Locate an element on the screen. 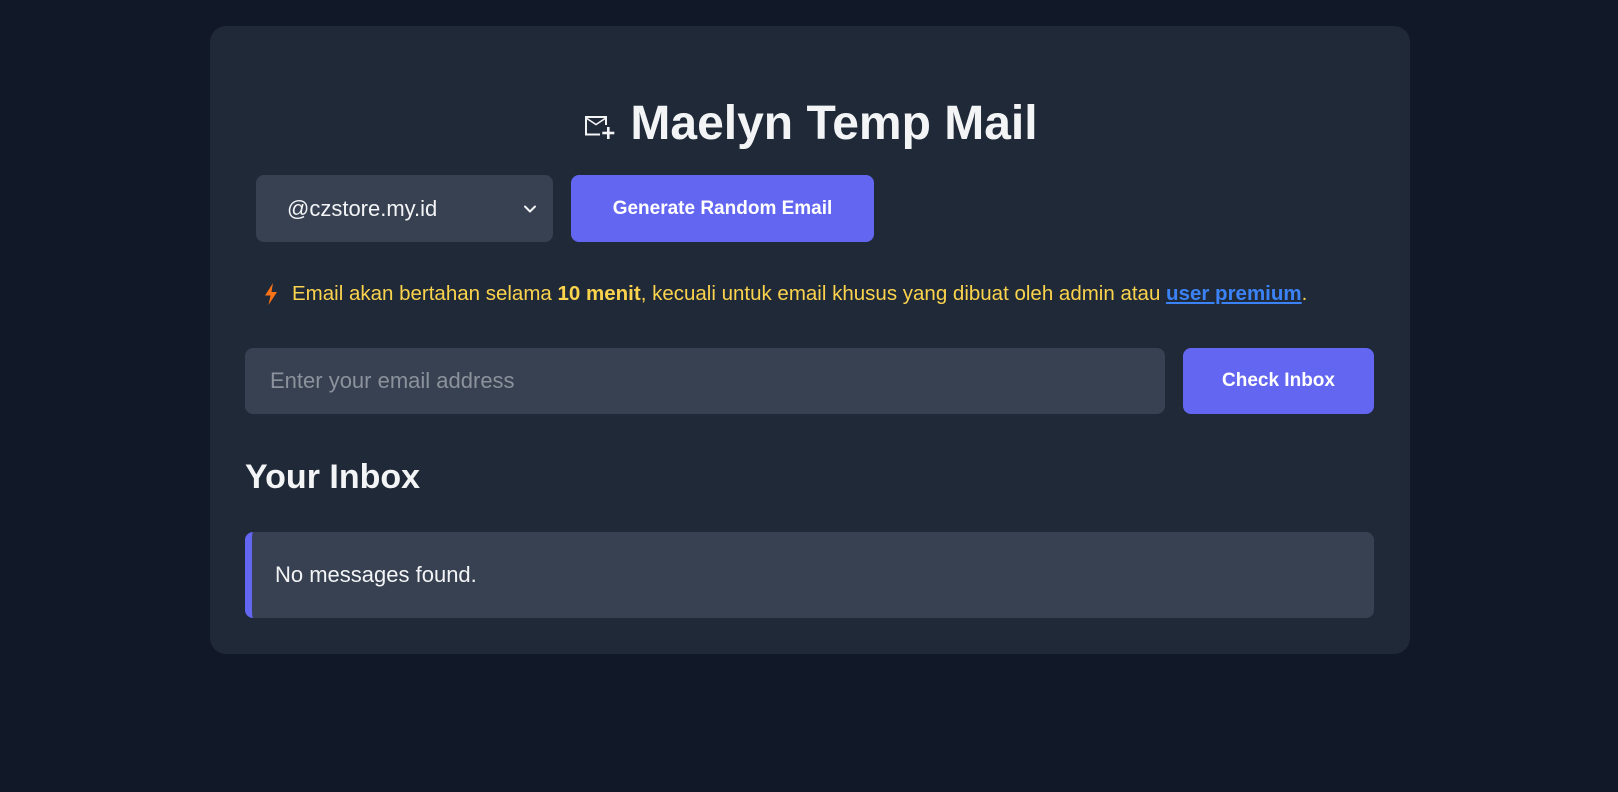 The image size is (1618, 792). check-inbox-button: Check Inbox is located at coordinates (1278, 381).